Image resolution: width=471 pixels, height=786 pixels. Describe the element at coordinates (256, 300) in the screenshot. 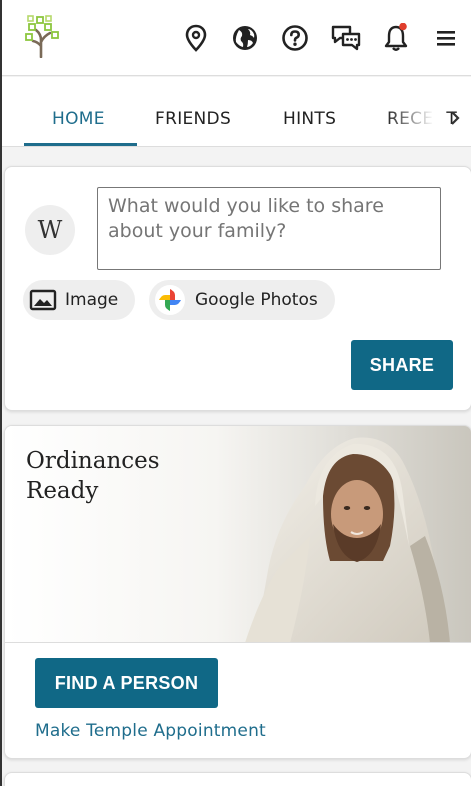

I see `google-photos-label: Google Photos` at that location.